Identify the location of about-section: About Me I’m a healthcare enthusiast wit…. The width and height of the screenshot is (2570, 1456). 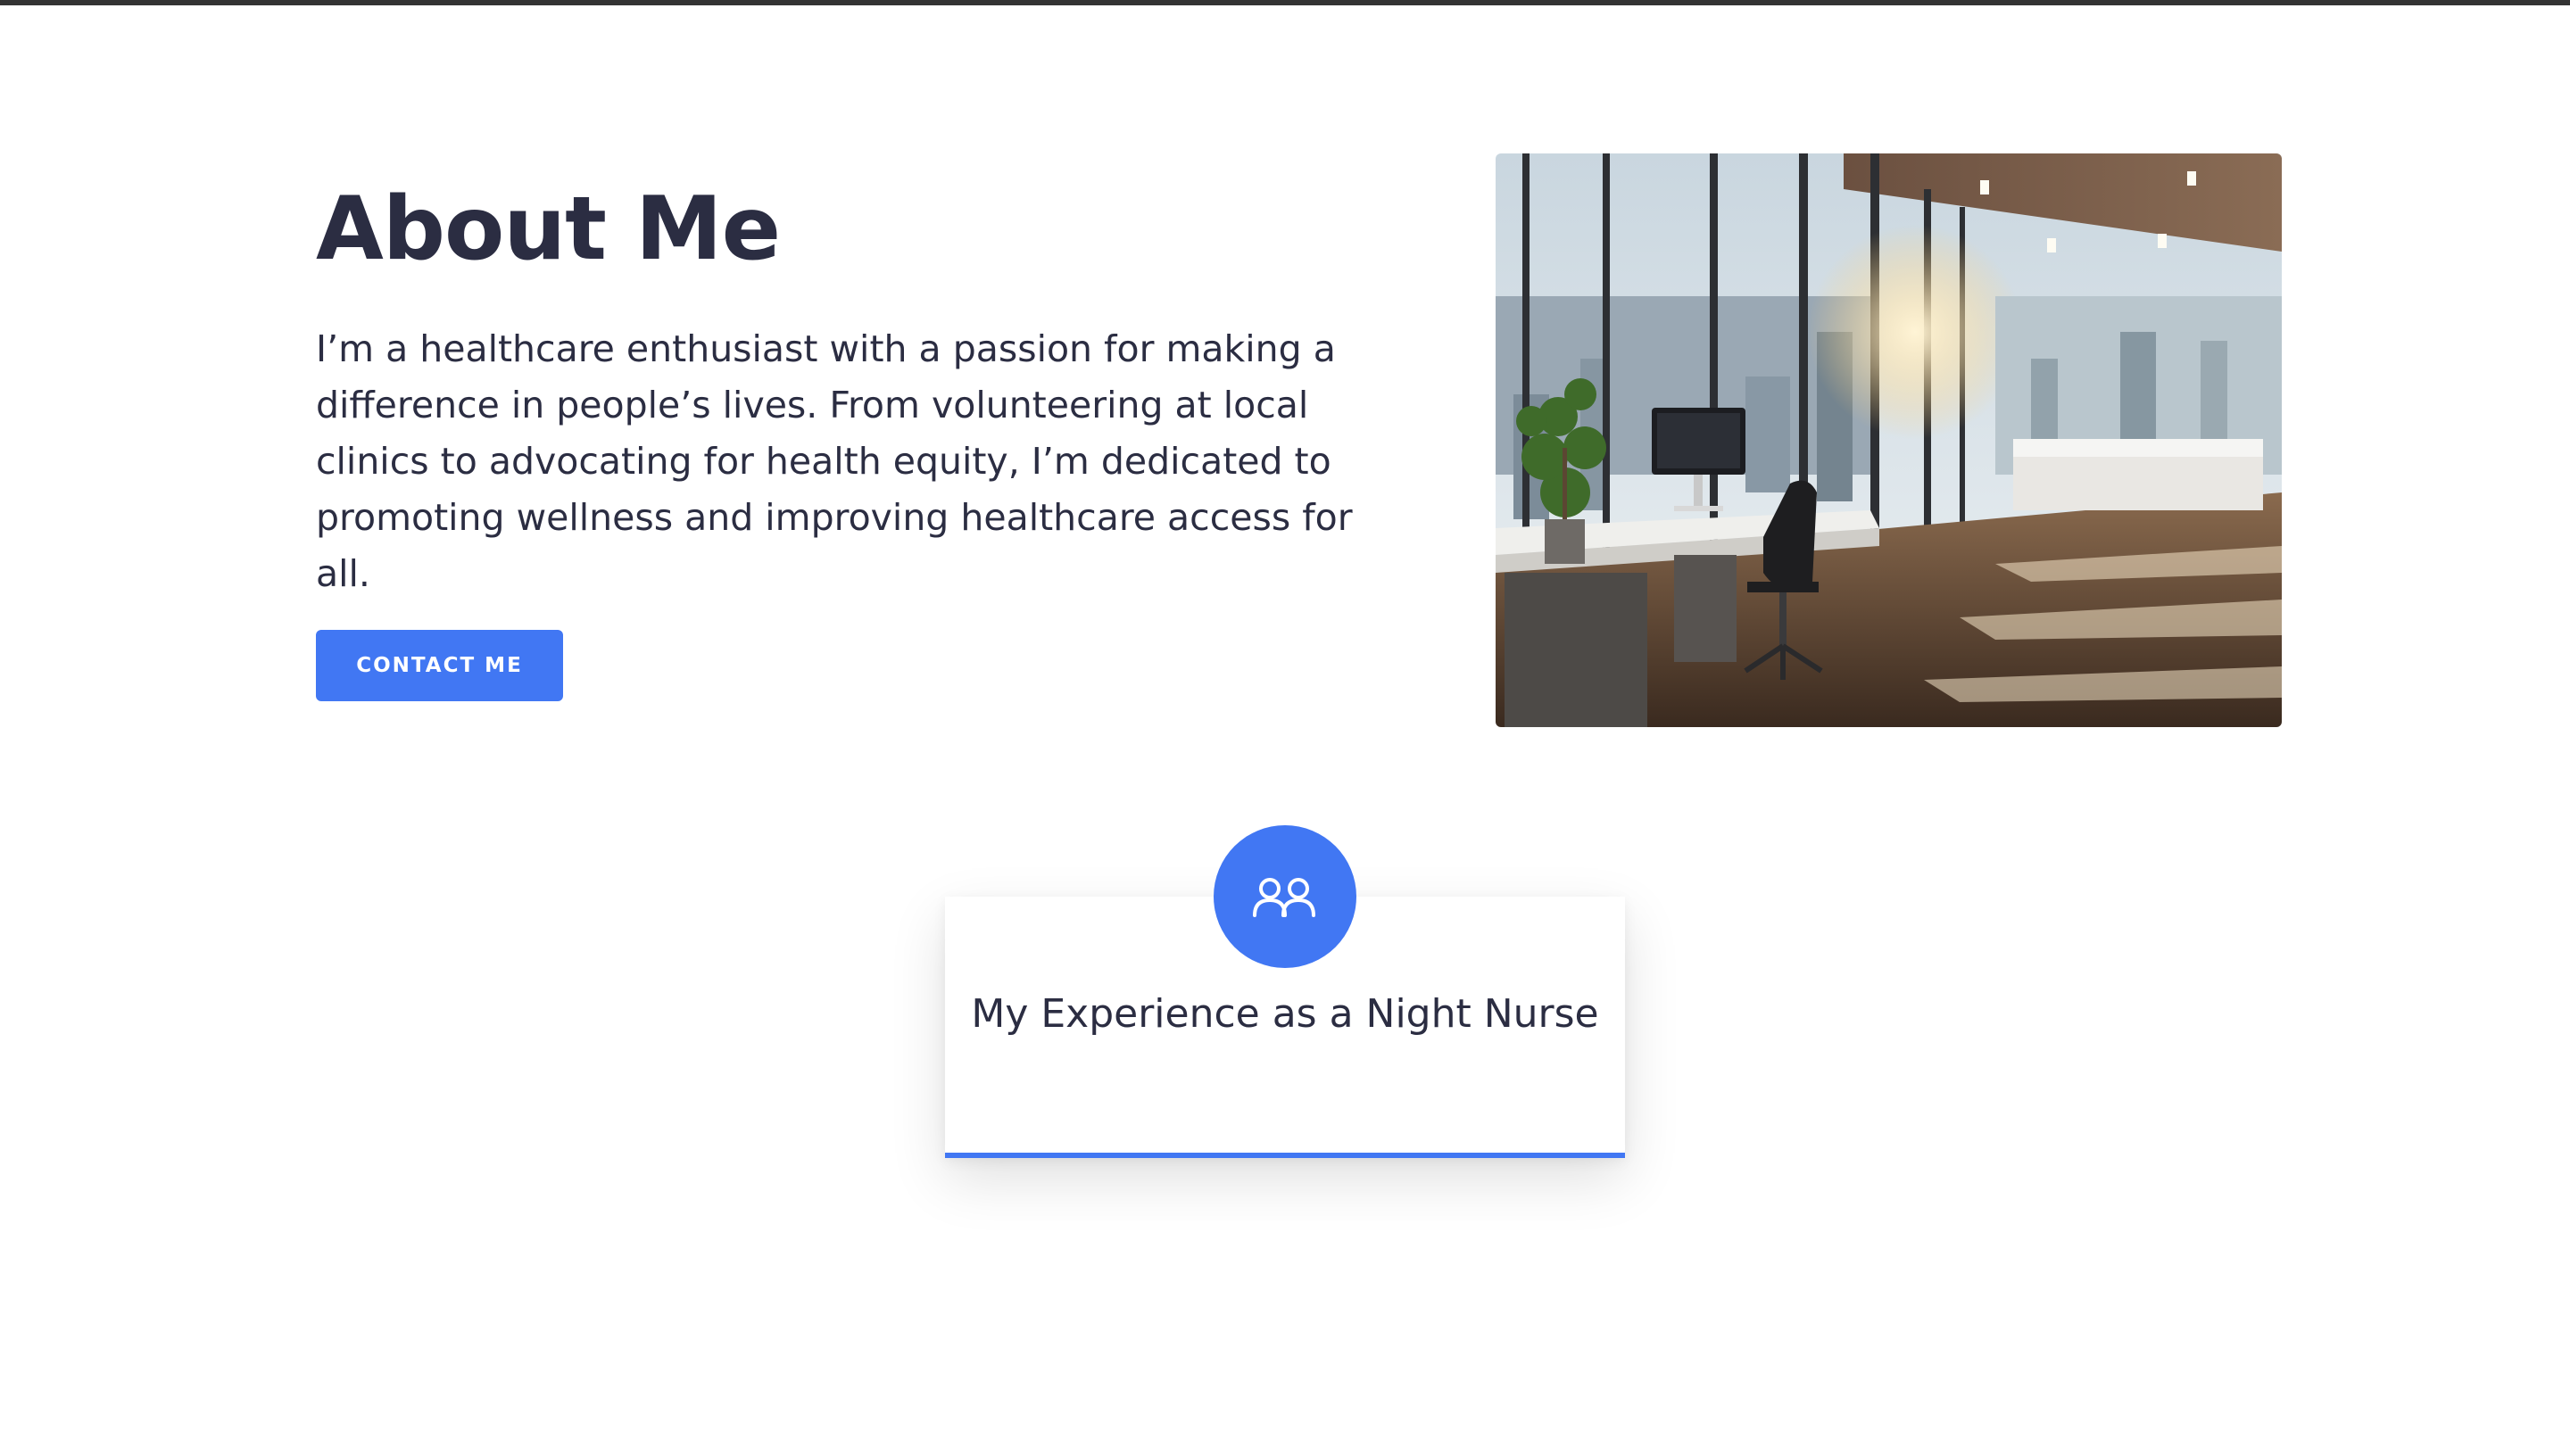
(851, 439).